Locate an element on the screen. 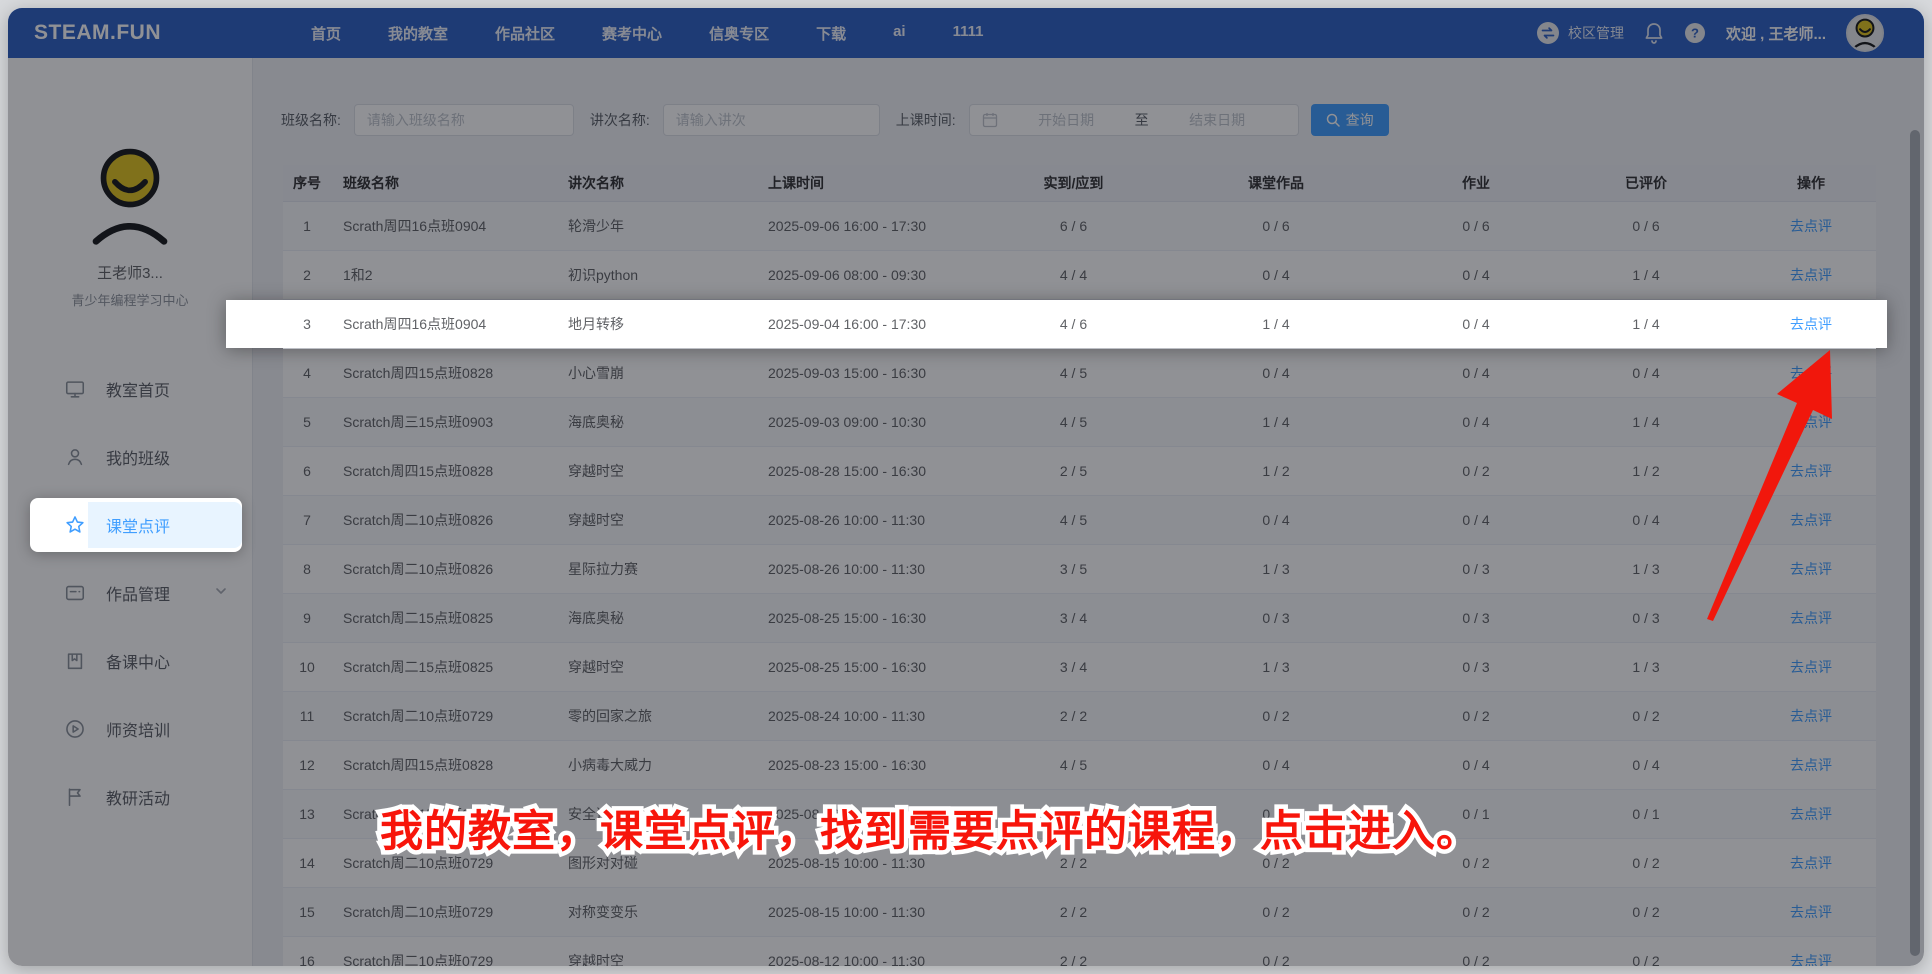 This screenshot has width=1932, height=974. sidebar-item-5: 备课中心 is located at coordinates (136, 661).